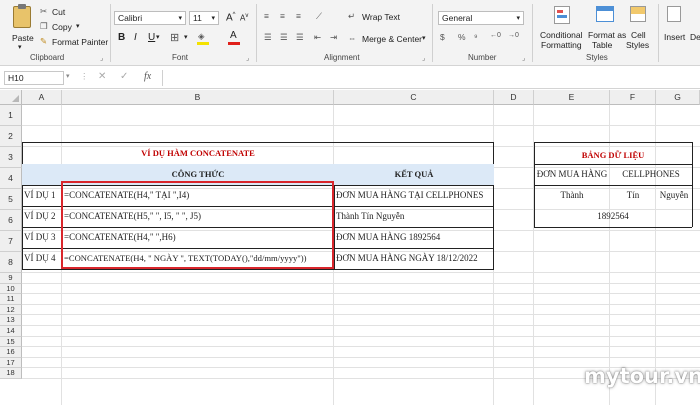 The height and width of the screenshot is (405, 700). Describe the element at coordinates (34, 78) in the screenshot. I see `name-box: H10` at that location.